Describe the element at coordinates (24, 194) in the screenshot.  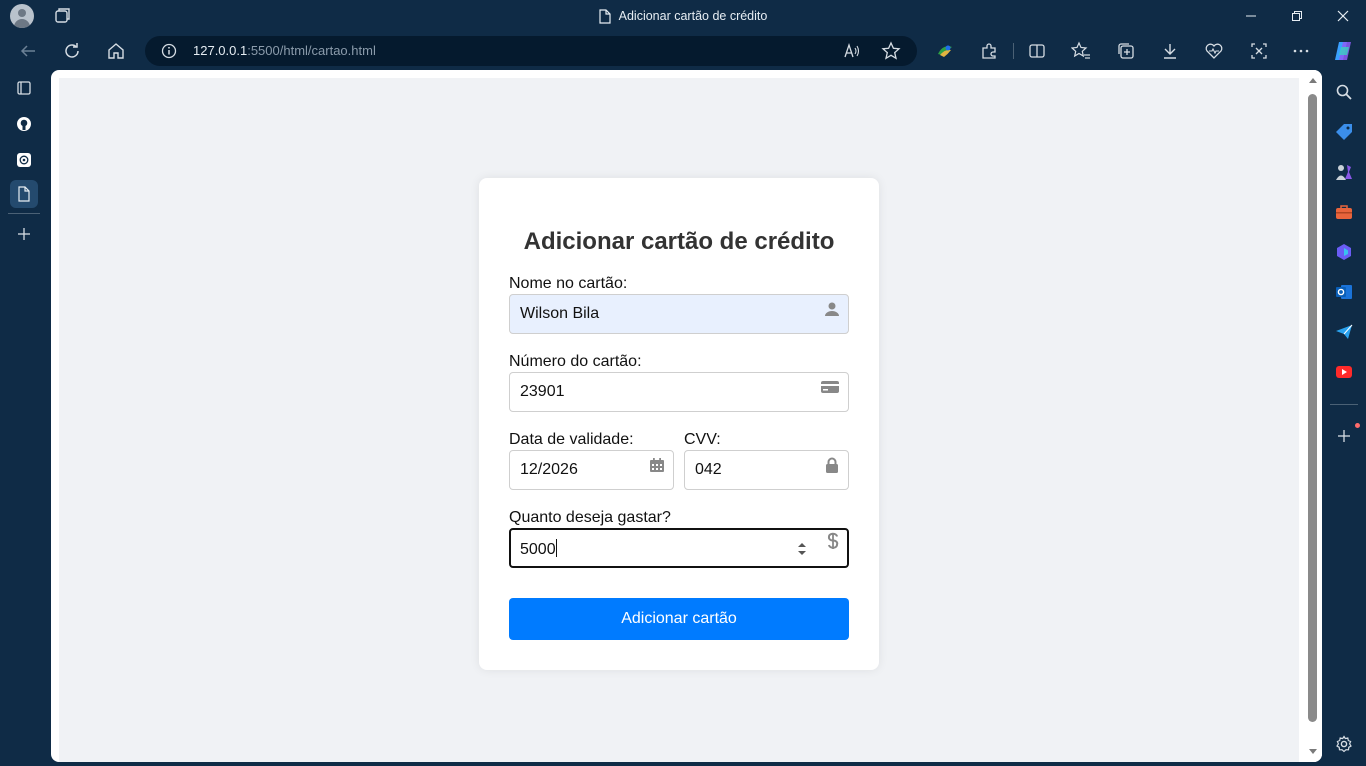
I see `active-page-tab` at that location.